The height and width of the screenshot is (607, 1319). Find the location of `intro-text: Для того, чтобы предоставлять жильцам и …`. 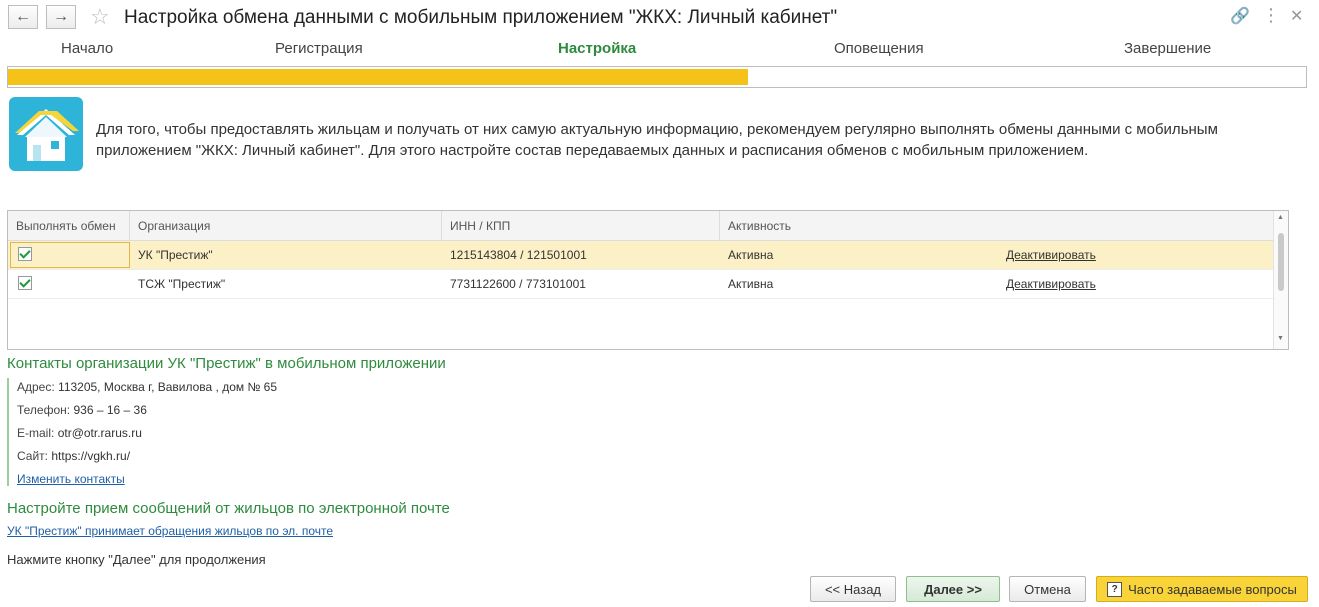

intro-text: Для того, чтобы предоставлять жильцам и … is located at coordinates (657, 140).